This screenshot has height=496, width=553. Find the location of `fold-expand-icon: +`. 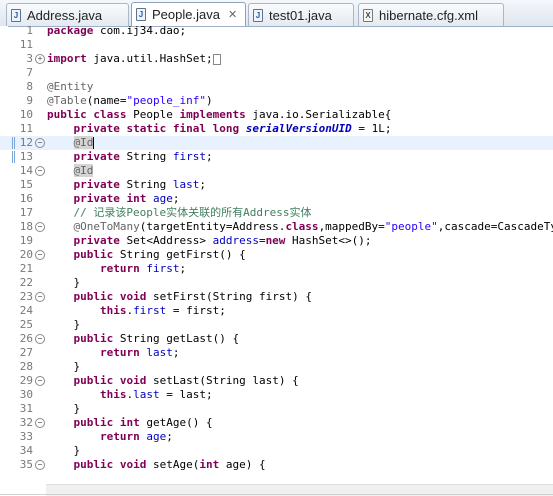

fold-expand-icon: + is located at coordinates (40, 59).